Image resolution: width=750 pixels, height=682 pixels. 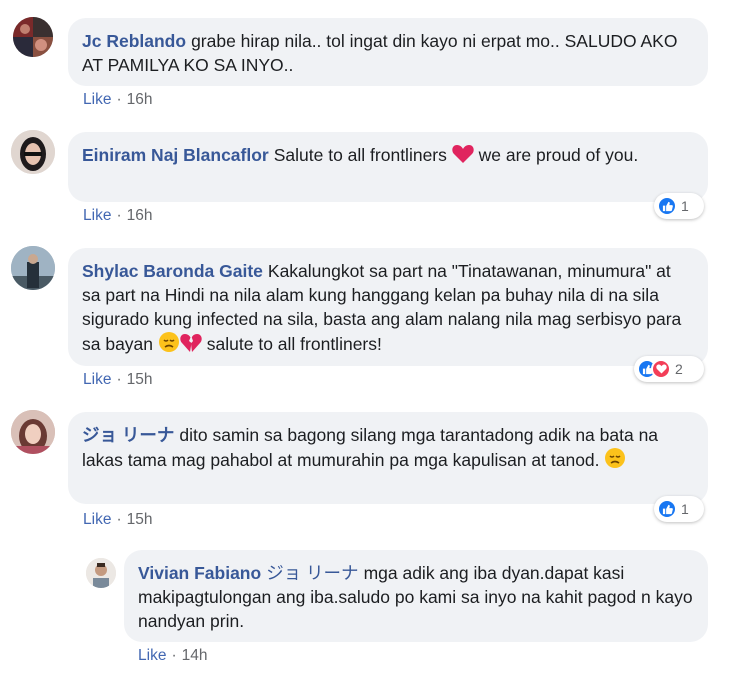 What do you see at coordinates (558, 155) in the screenshot?
I see `comment-text-continued: we are proud of you.` at bounding box center [558, 155].